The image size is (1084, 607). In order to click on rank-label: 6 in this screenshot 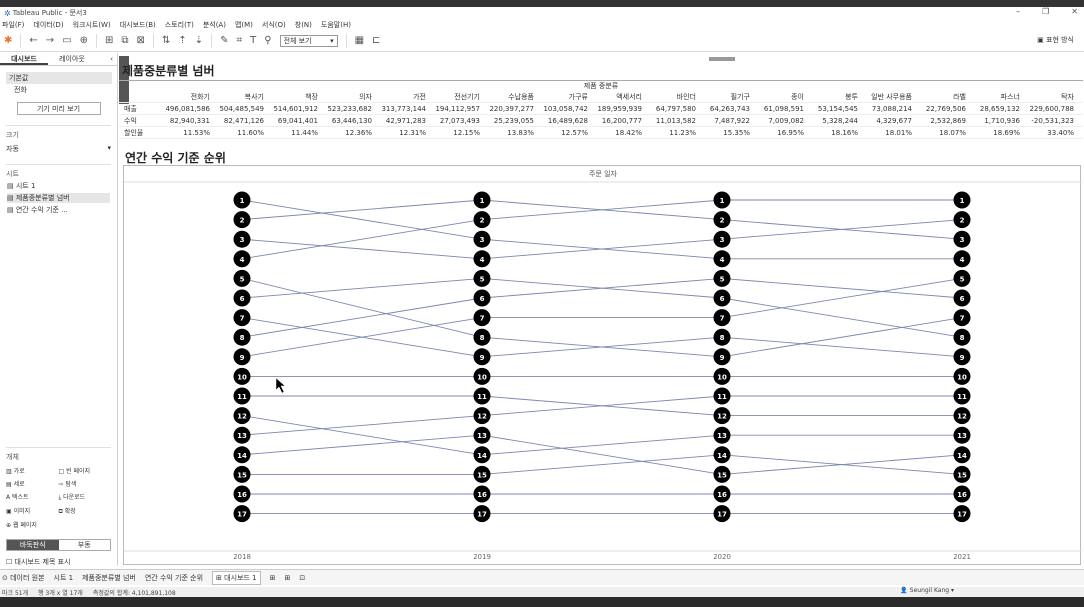, I will do `click(722, 299)`.